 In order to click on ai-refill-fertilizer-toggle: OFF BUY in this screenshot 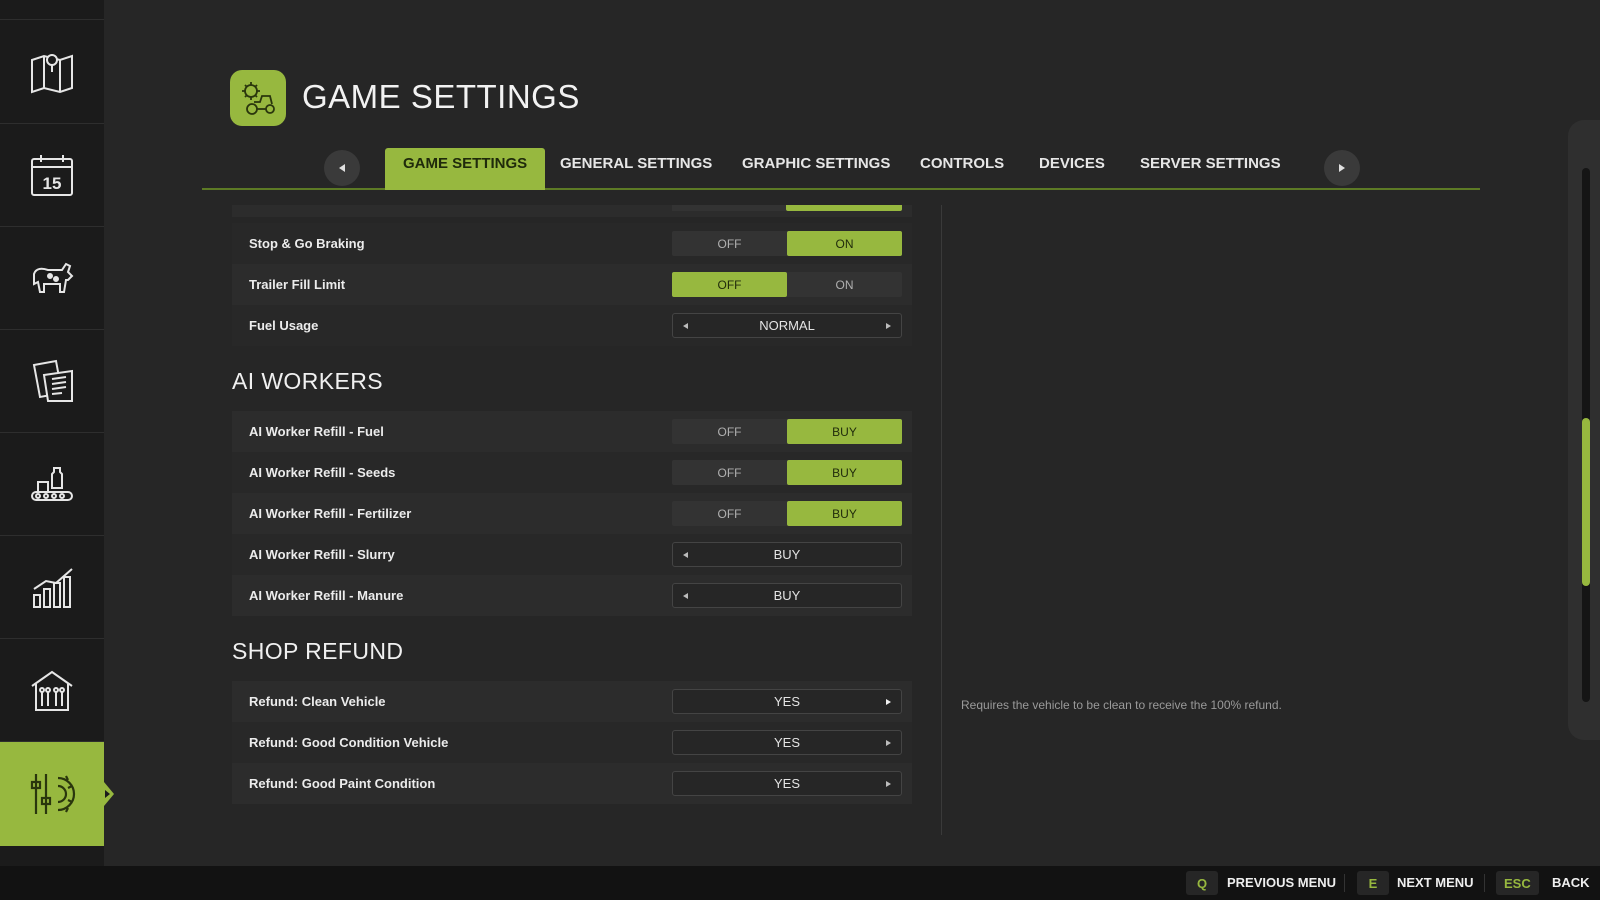, I will do `click(787, 513)`.